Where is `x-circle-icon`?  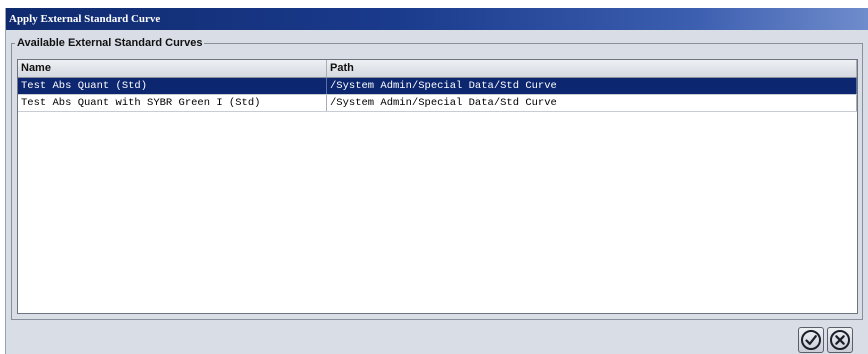
x-circle-icon is located at coordinates (840, 340).